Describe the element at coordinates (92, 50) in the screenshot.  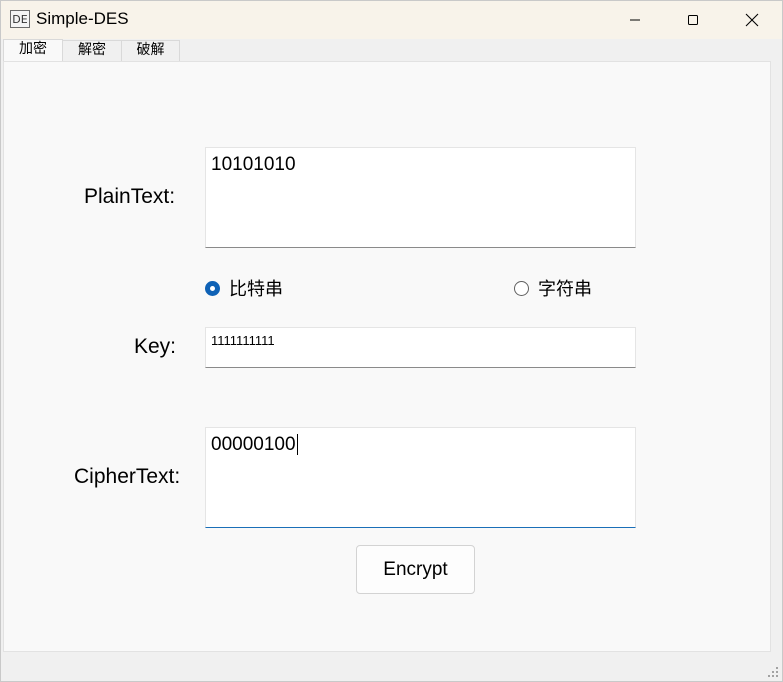
I see `tab-decrypt: 解密` at that location.